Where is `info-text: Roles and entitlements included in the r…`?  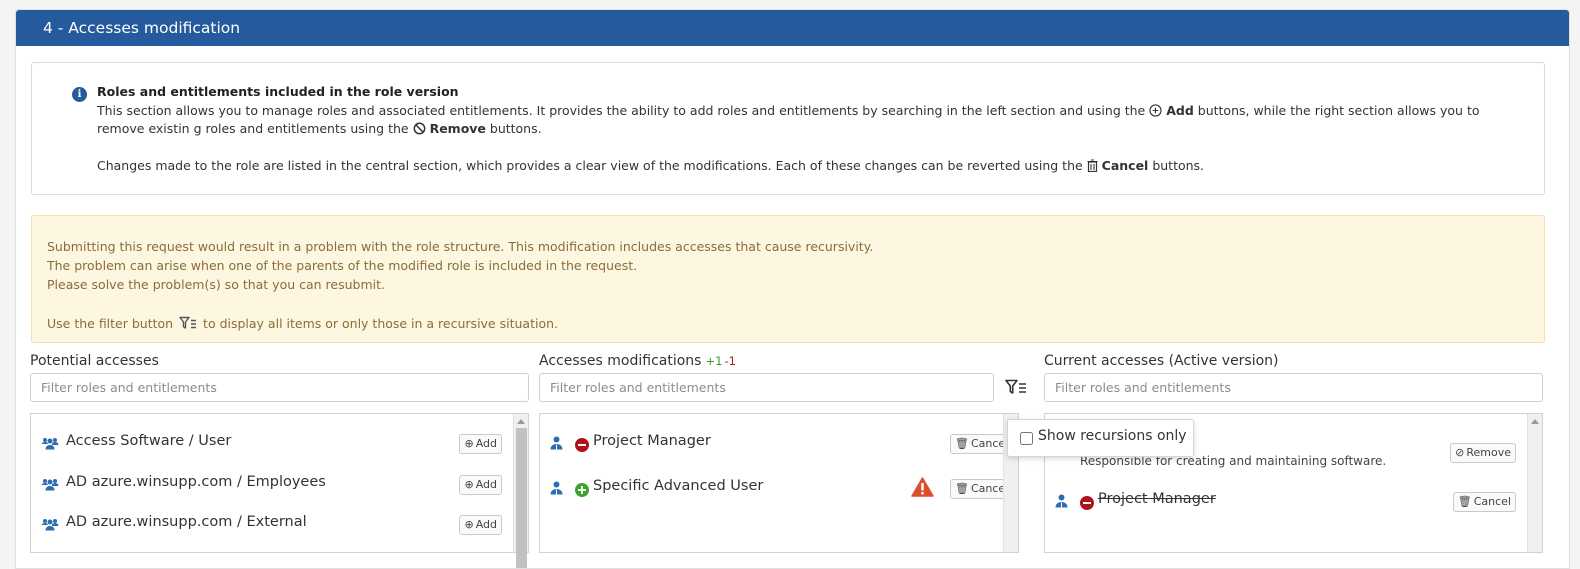 info-text: Roles and entitlements included in the r… is located at coordinates (804, 129).